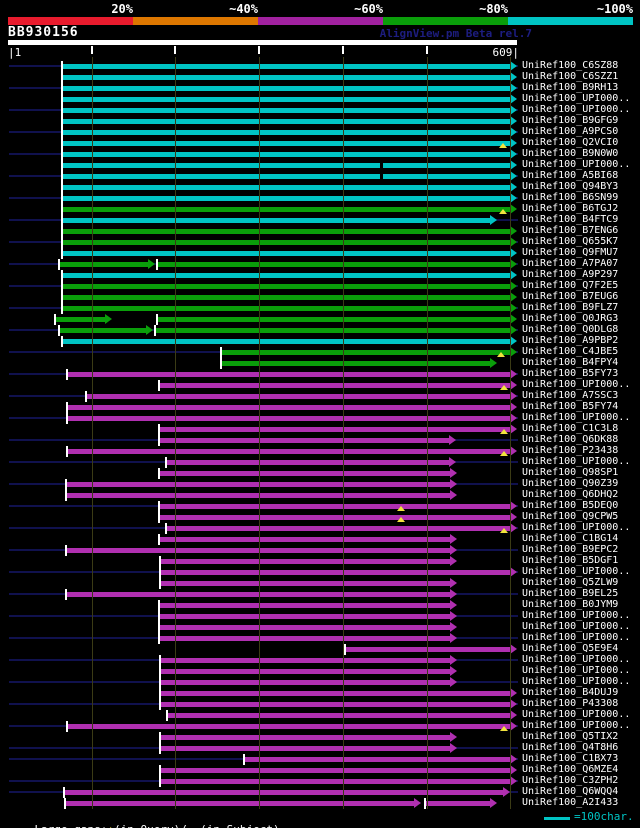 The image size is (640, 828). Describe the element at coordinates (570, 472) in the screenshot. I see `hit-label: UniRef100_Q98SP1` at that location.